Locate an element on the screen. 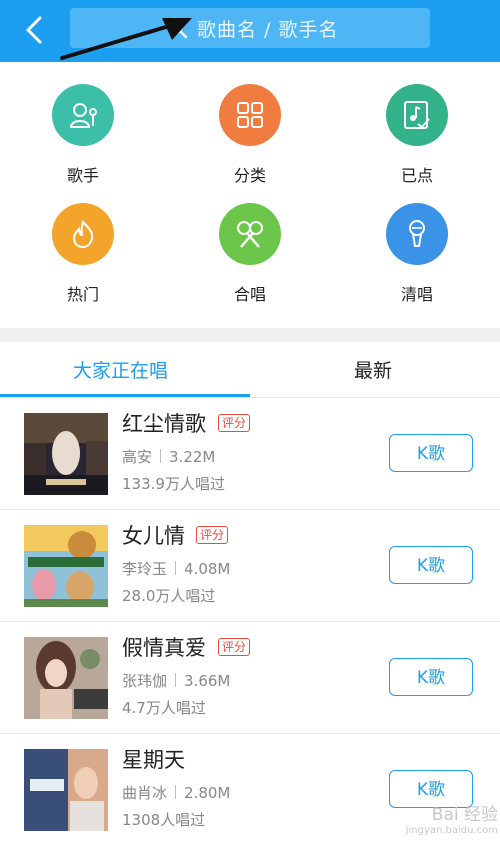  singer-name: 高安 is located at coordinates (137, 457).